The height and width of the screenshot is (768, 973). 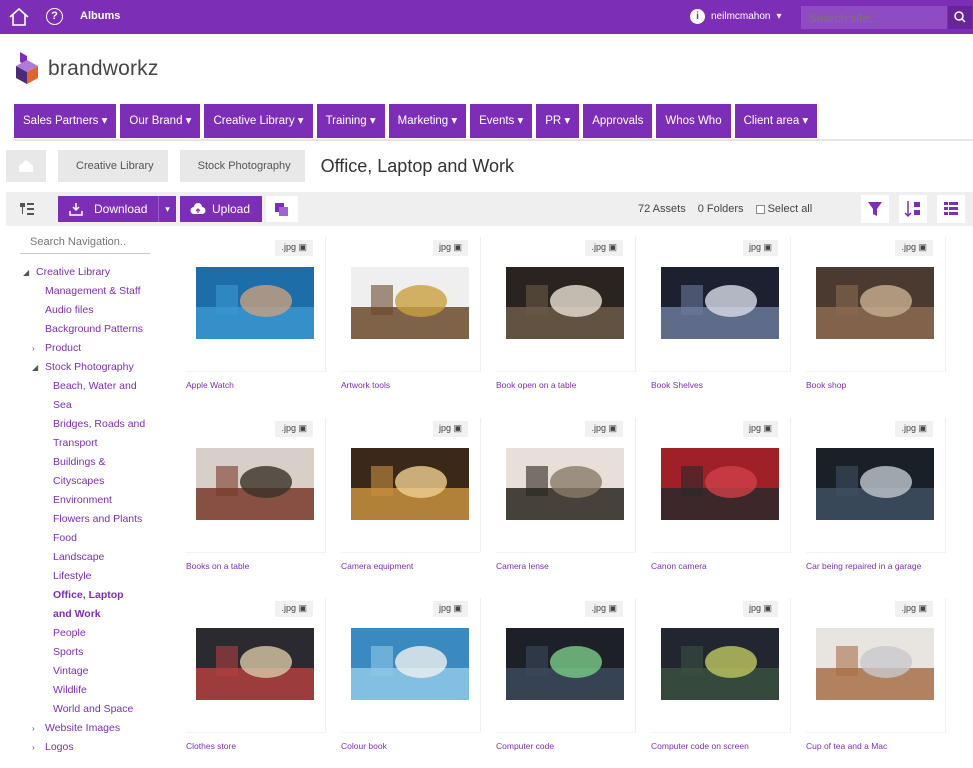 What do you see at coordinates (95, 481) in the screenshot?
I see `tree-item: Cityscapes` at bounding box center [95, 481].